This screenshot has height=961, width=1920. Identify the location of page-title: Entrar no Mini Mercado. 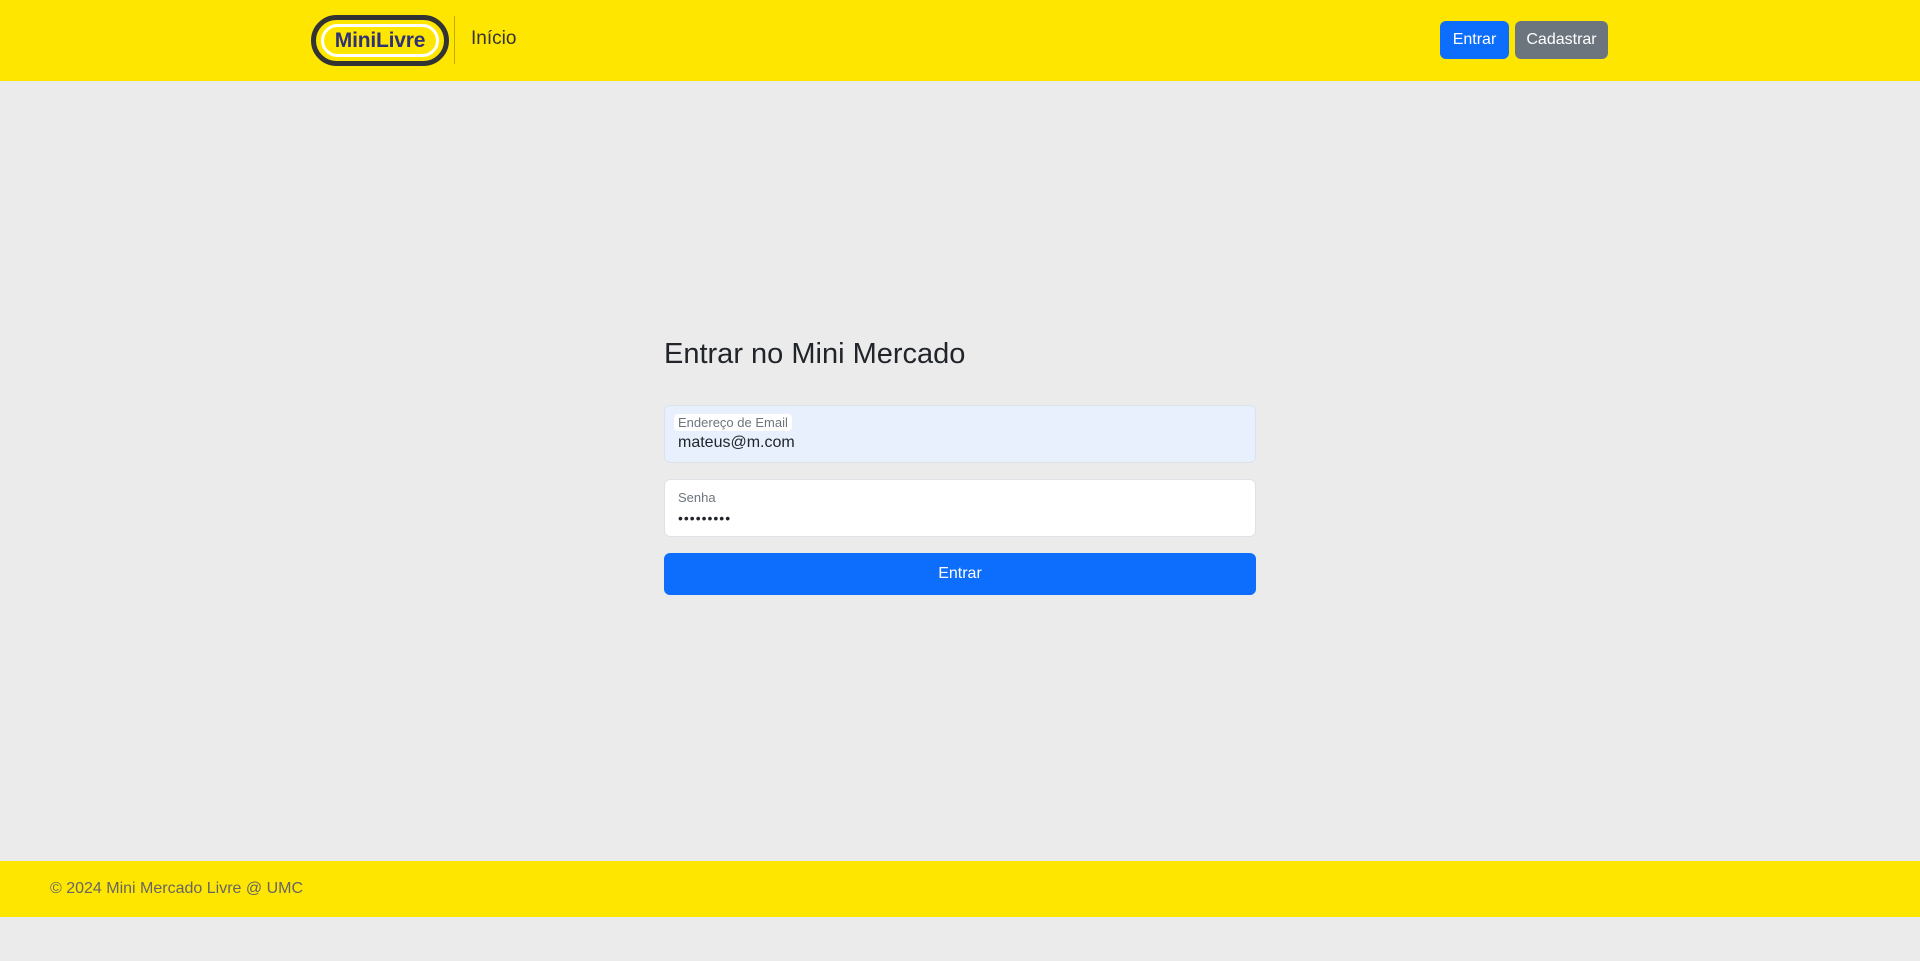
(815, 354).